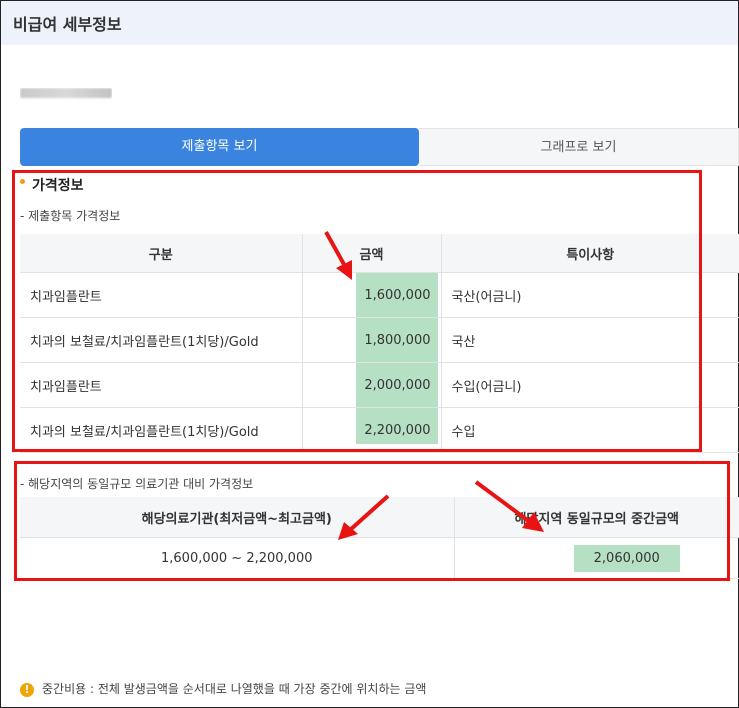 The width and height of the screenshot is (739, 708). I want to click on row-note: 수입, so click(589, 430).